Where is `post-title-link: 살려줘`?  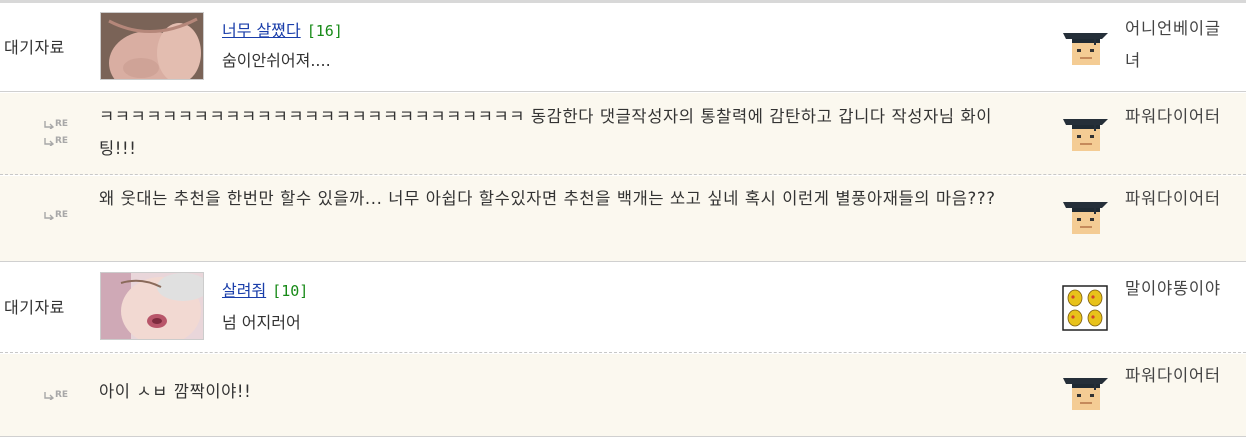
post-title-link: 살려줘 is located at coordinates (244, 290).